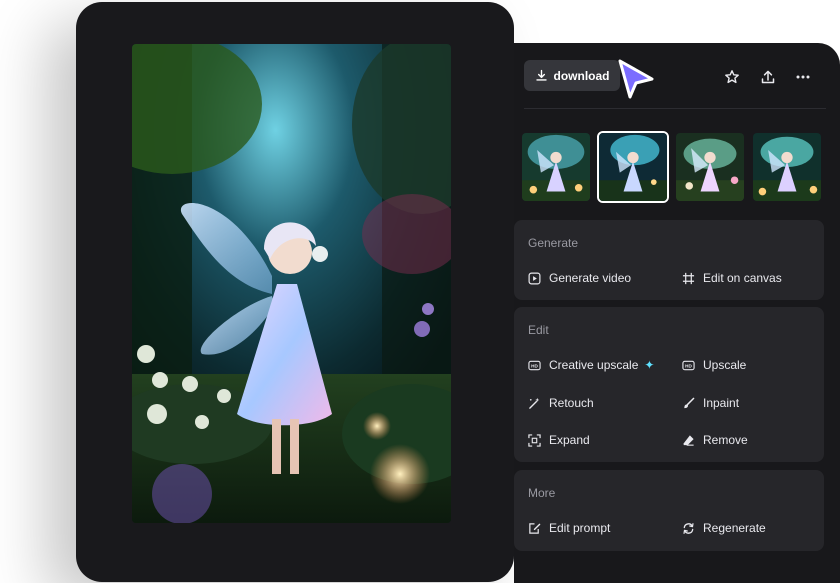  I want to click on inpaint-button: Inpaint, so click(710, 403).